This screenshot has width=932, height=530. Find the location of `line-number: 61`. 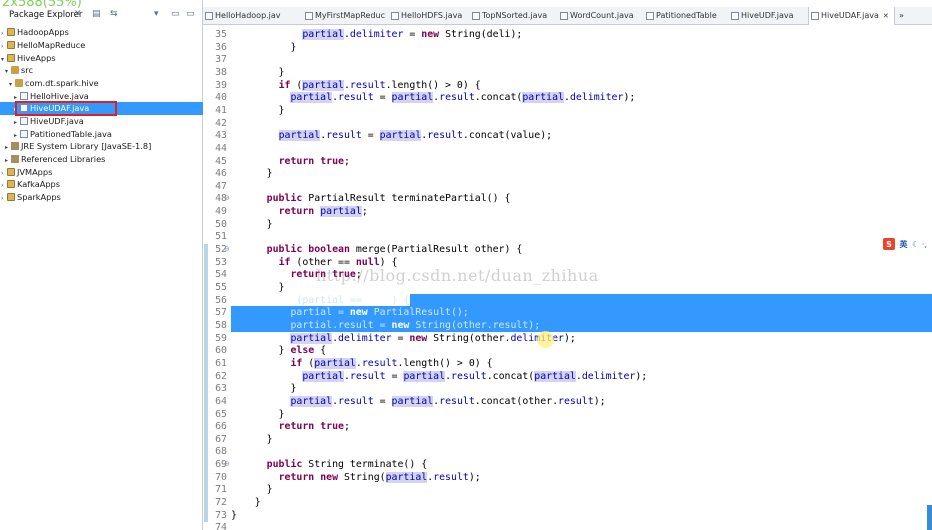

line-number: 61 is located at coordinates (221, 363).